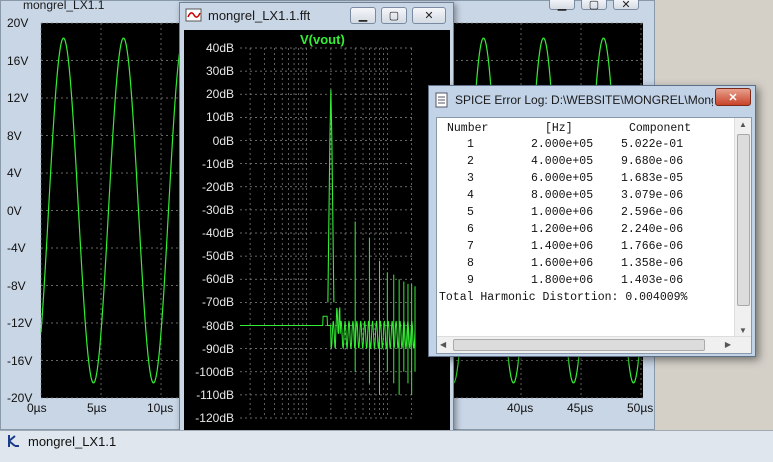 The image size is (773, 462). What do you see at coordinates (217, 233) in the screenshot?
I see `fft-y-tick-label: -40dB` at bounding box center [217, 233].